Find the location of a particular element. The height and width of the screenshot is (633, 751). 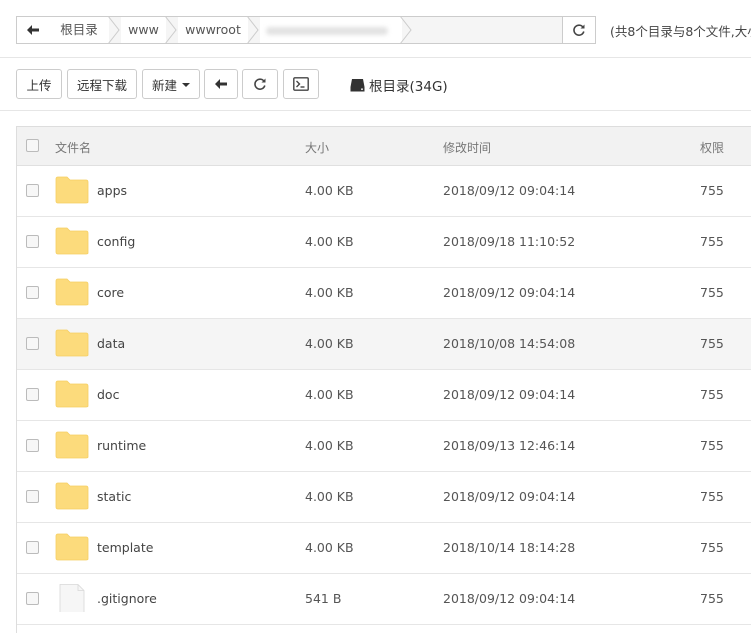

table-row: doc 4.00 KB 2018/09/12 09:04:14 755 is located at coordinates (384, 395).